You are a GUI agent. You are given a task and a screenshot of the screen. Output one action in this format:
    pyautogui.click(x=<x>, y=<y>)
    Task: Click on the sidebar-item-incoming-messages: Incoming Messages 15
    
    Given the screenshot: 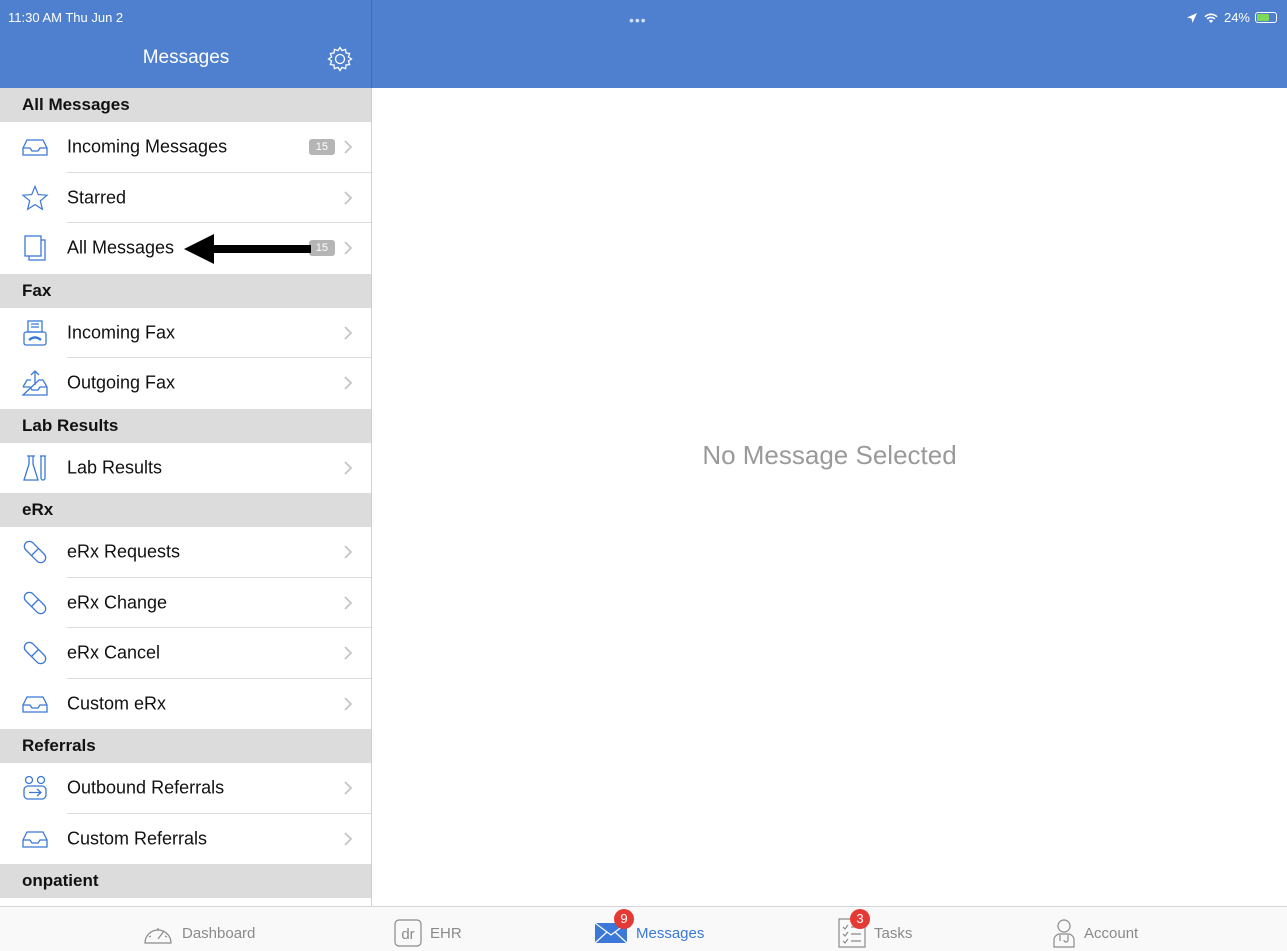 What is the action you would take?
    pyautogui.click(x=185, y=147)
    